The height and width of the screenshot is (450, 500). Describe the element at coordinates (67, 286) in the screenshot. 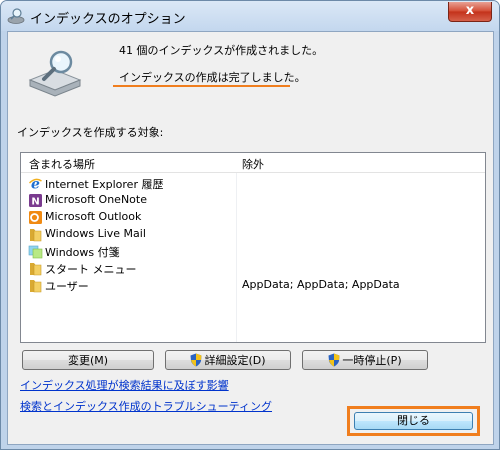

I see `location-name: ユーザー` at that location.